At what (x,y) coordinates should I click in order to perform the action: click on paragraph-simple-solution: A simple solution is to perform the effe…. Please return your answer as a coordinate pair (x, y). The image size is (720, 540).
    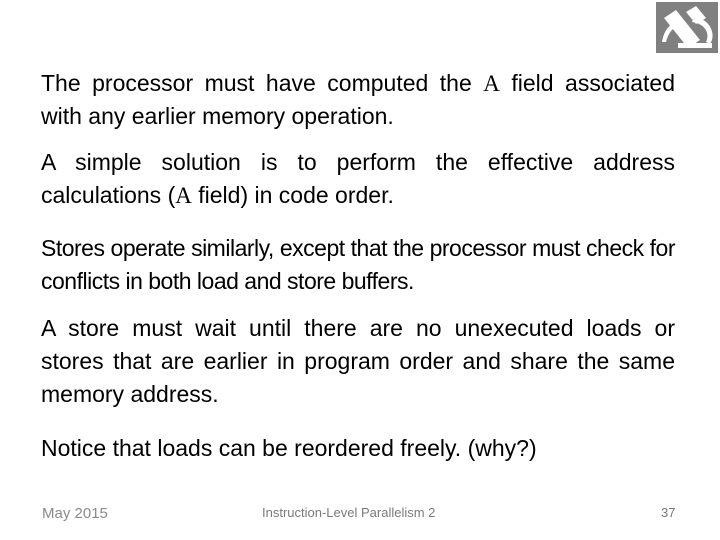
    Looking at the image, I should click on (358, 179).